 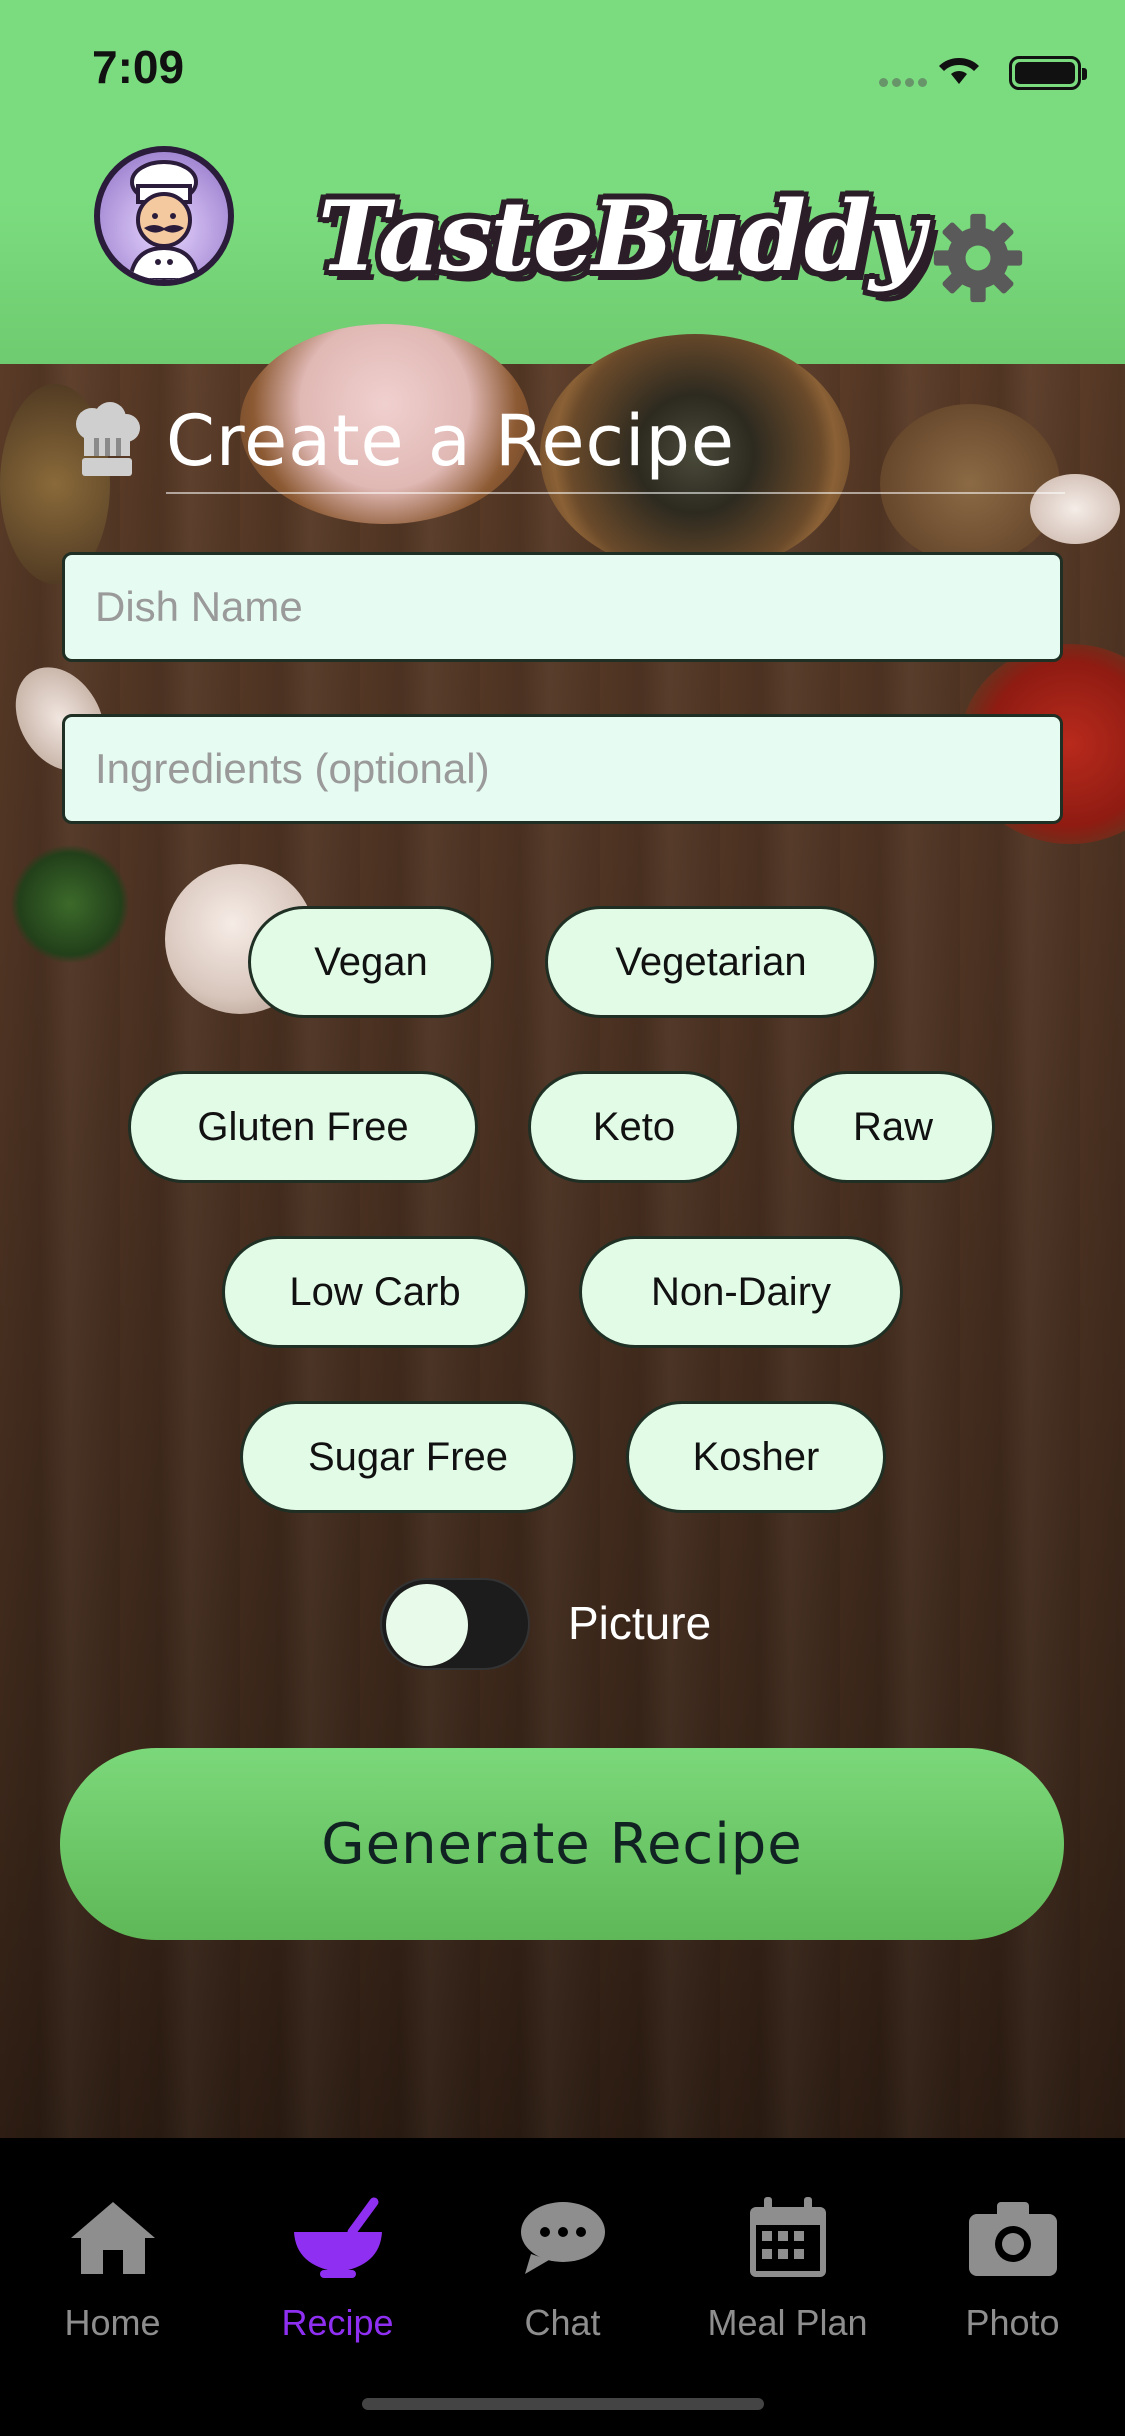 I want to click on chip-kosher: Kosher, so click(x=756, y=1457).